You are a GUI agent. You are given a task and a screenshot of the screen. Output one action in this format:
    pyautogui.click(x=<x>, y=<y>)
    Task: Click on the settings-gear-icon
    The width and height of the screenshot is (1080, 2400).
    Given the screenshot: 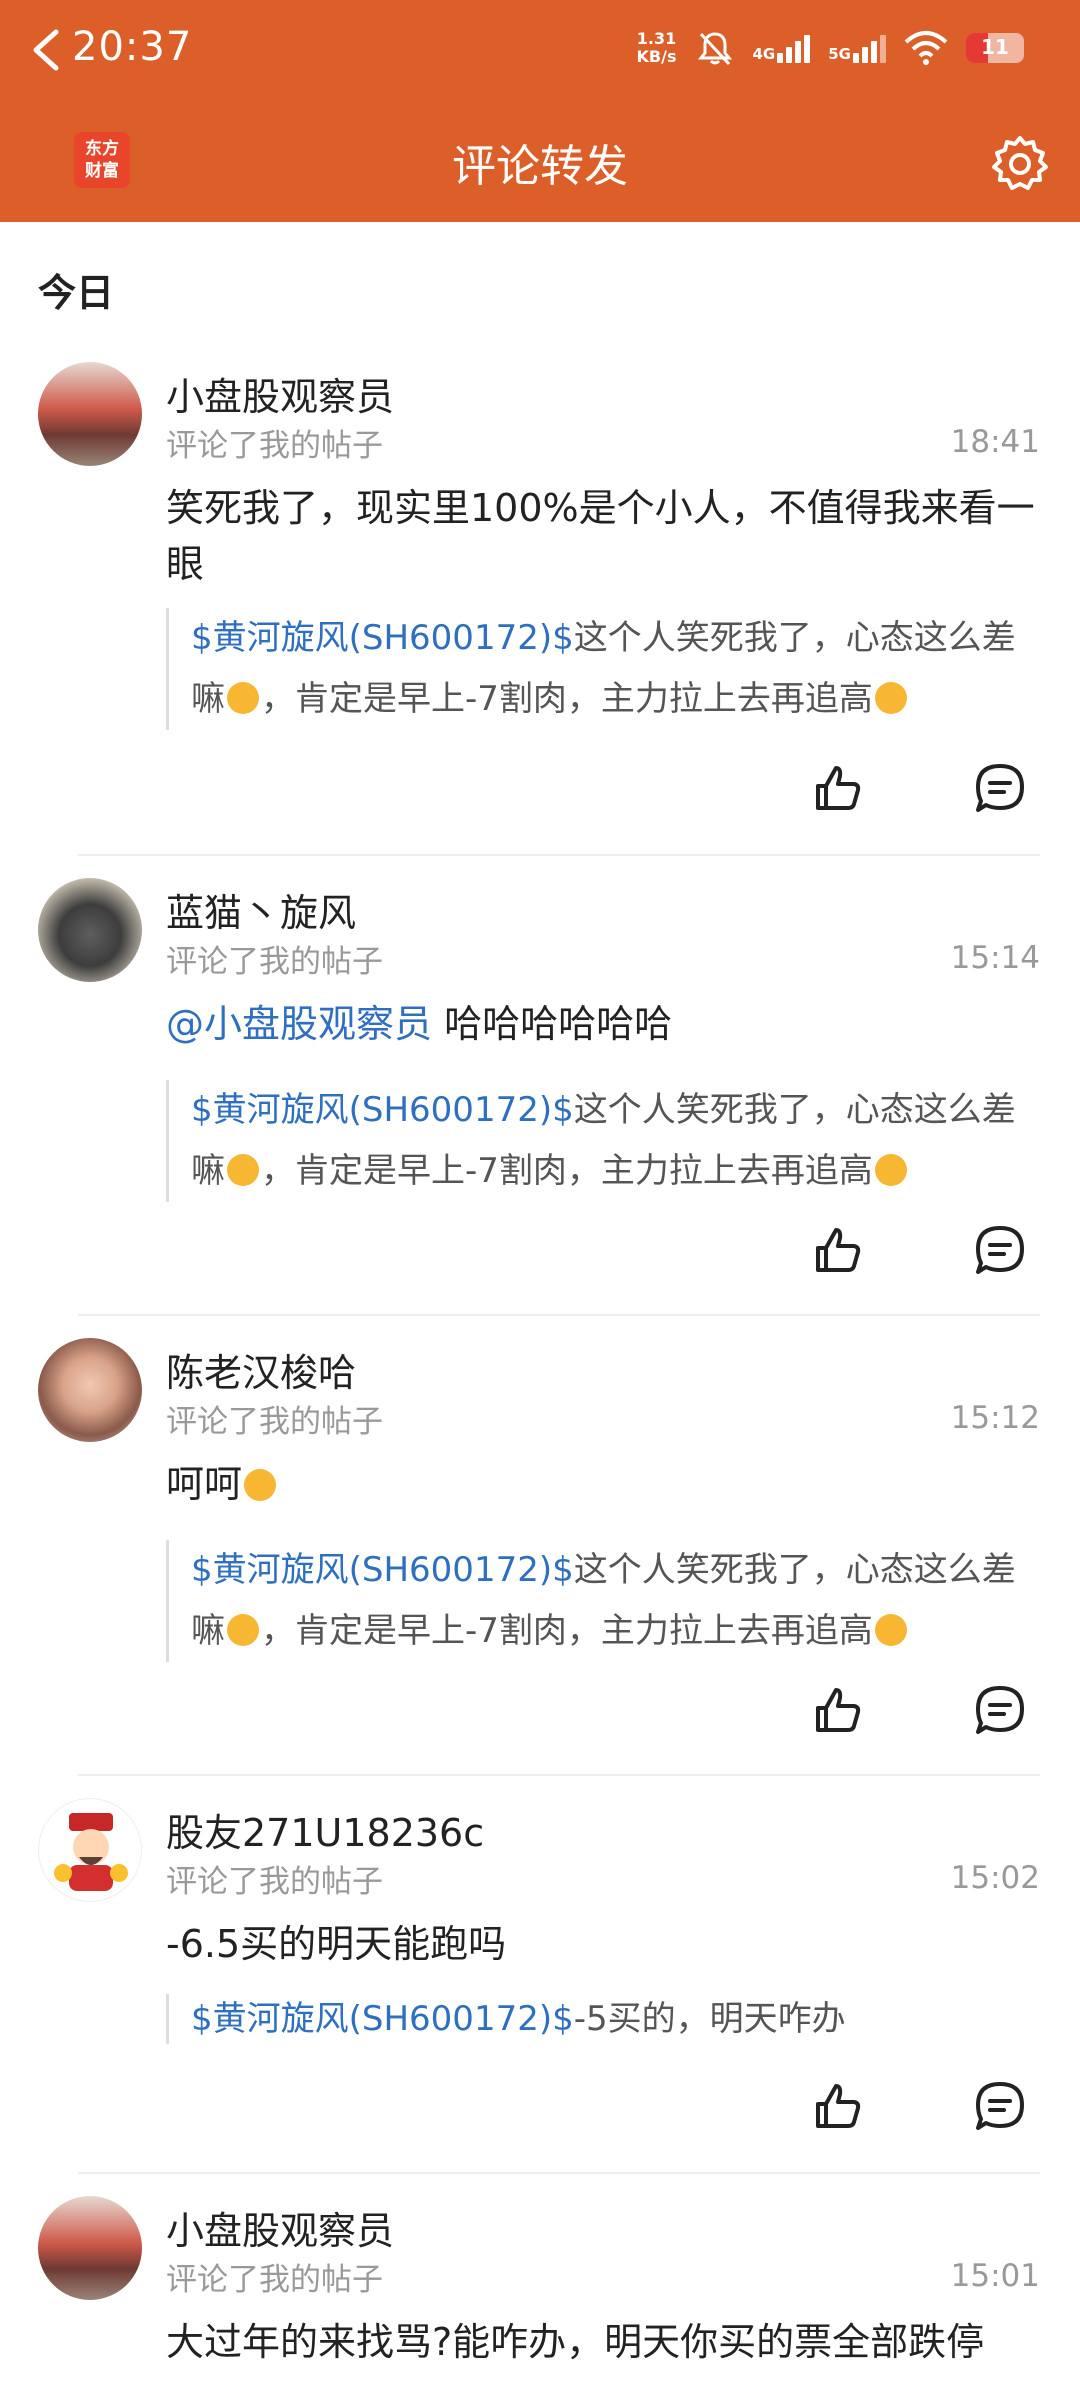 What is the action you would take?
    pyautogui.click(x=1020, y=164)
    